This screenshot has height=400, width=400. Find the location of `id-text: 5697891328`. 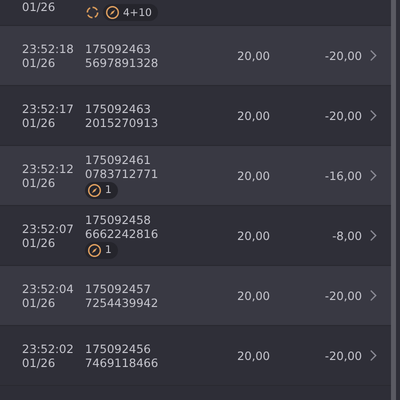

id-text: 5697891328 is located at coordinates (122, 63).